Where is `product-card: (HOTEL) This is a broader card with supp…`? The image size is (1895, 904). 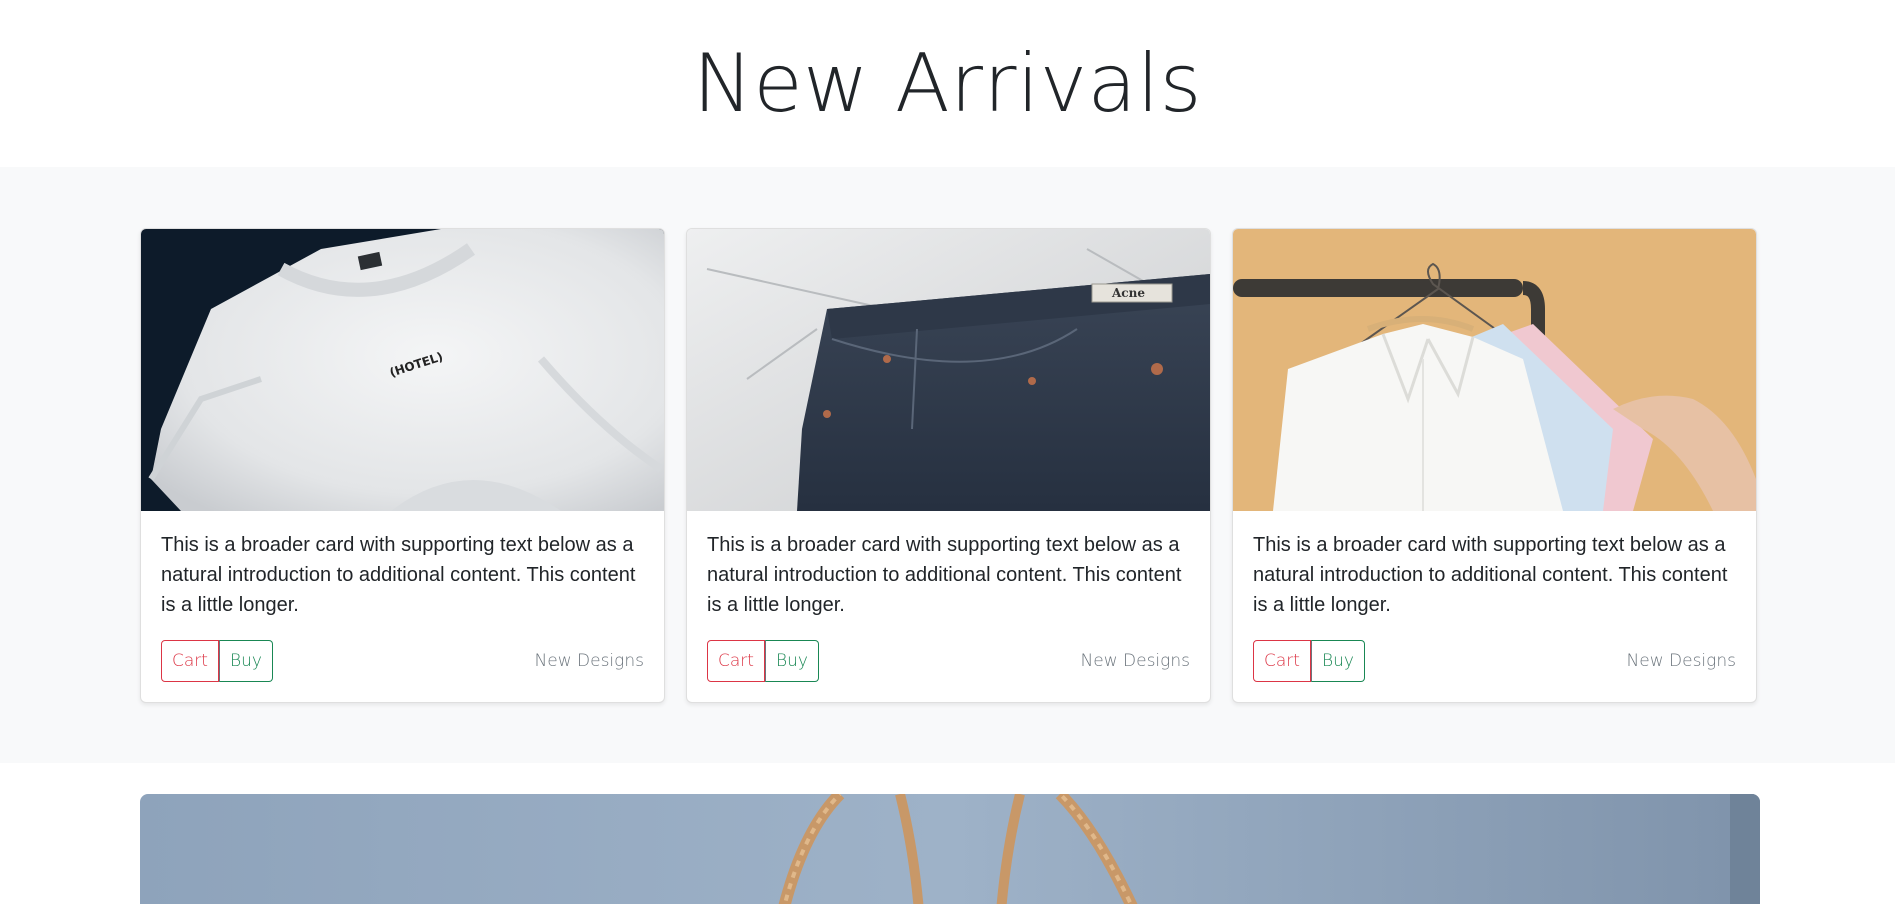
product-card: (HOTEL) This is a broader card with supp… is located at coordinates (402, 465).